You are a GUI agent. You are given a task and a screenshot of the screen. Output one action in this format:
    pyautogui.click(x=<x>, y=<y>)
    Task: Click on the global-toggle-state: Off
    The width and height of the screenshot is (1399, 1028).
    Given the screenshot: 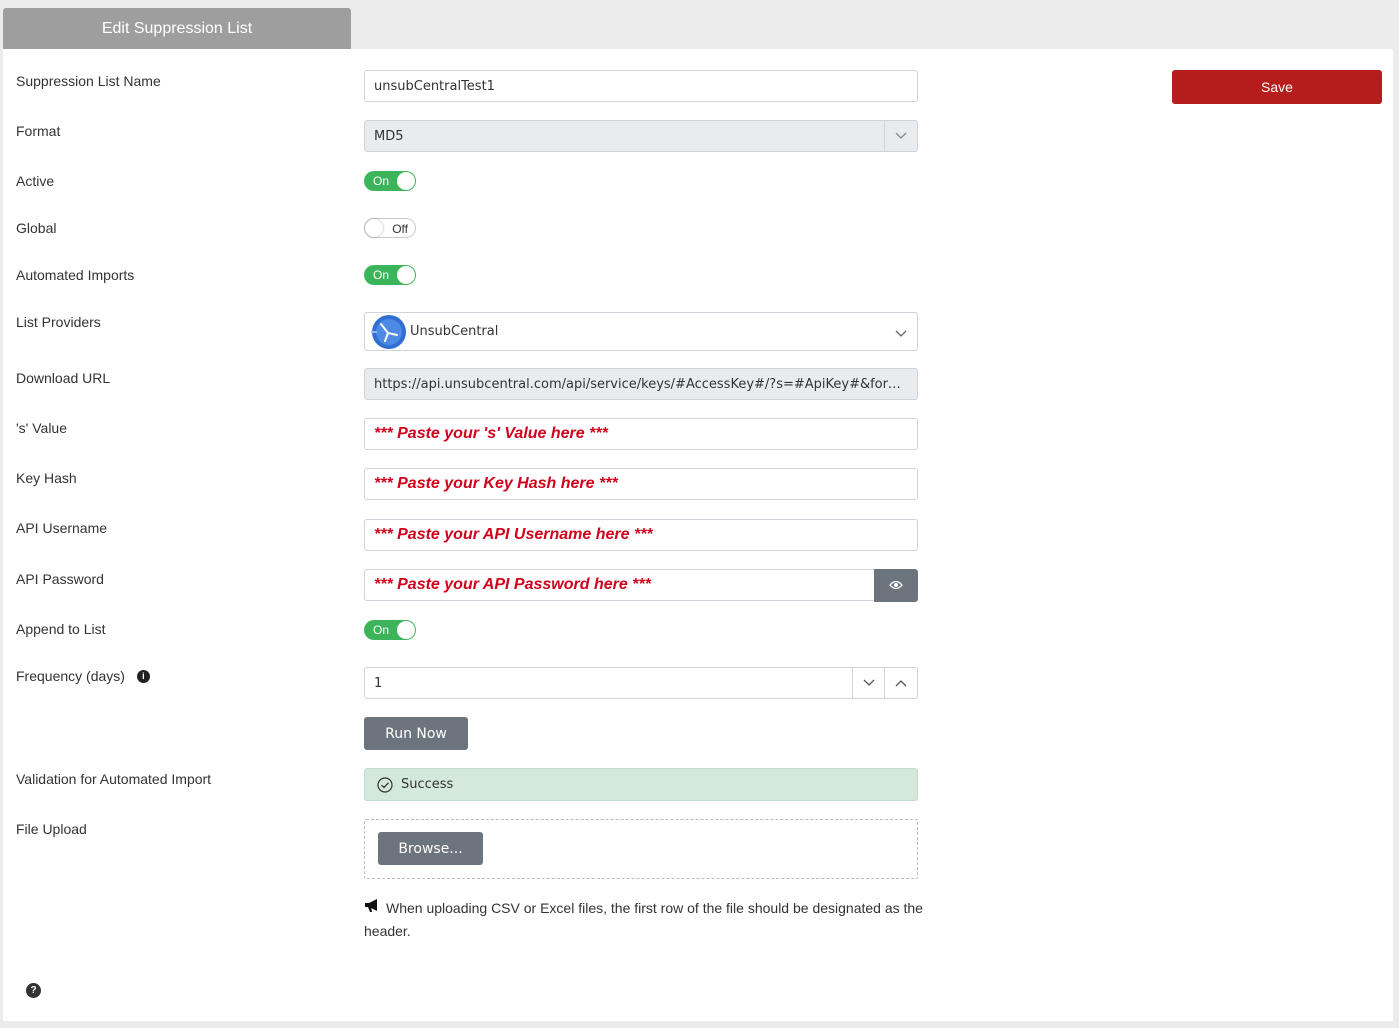 What is the action you would take?
    pyautogui.click(x=400, y=229)
    